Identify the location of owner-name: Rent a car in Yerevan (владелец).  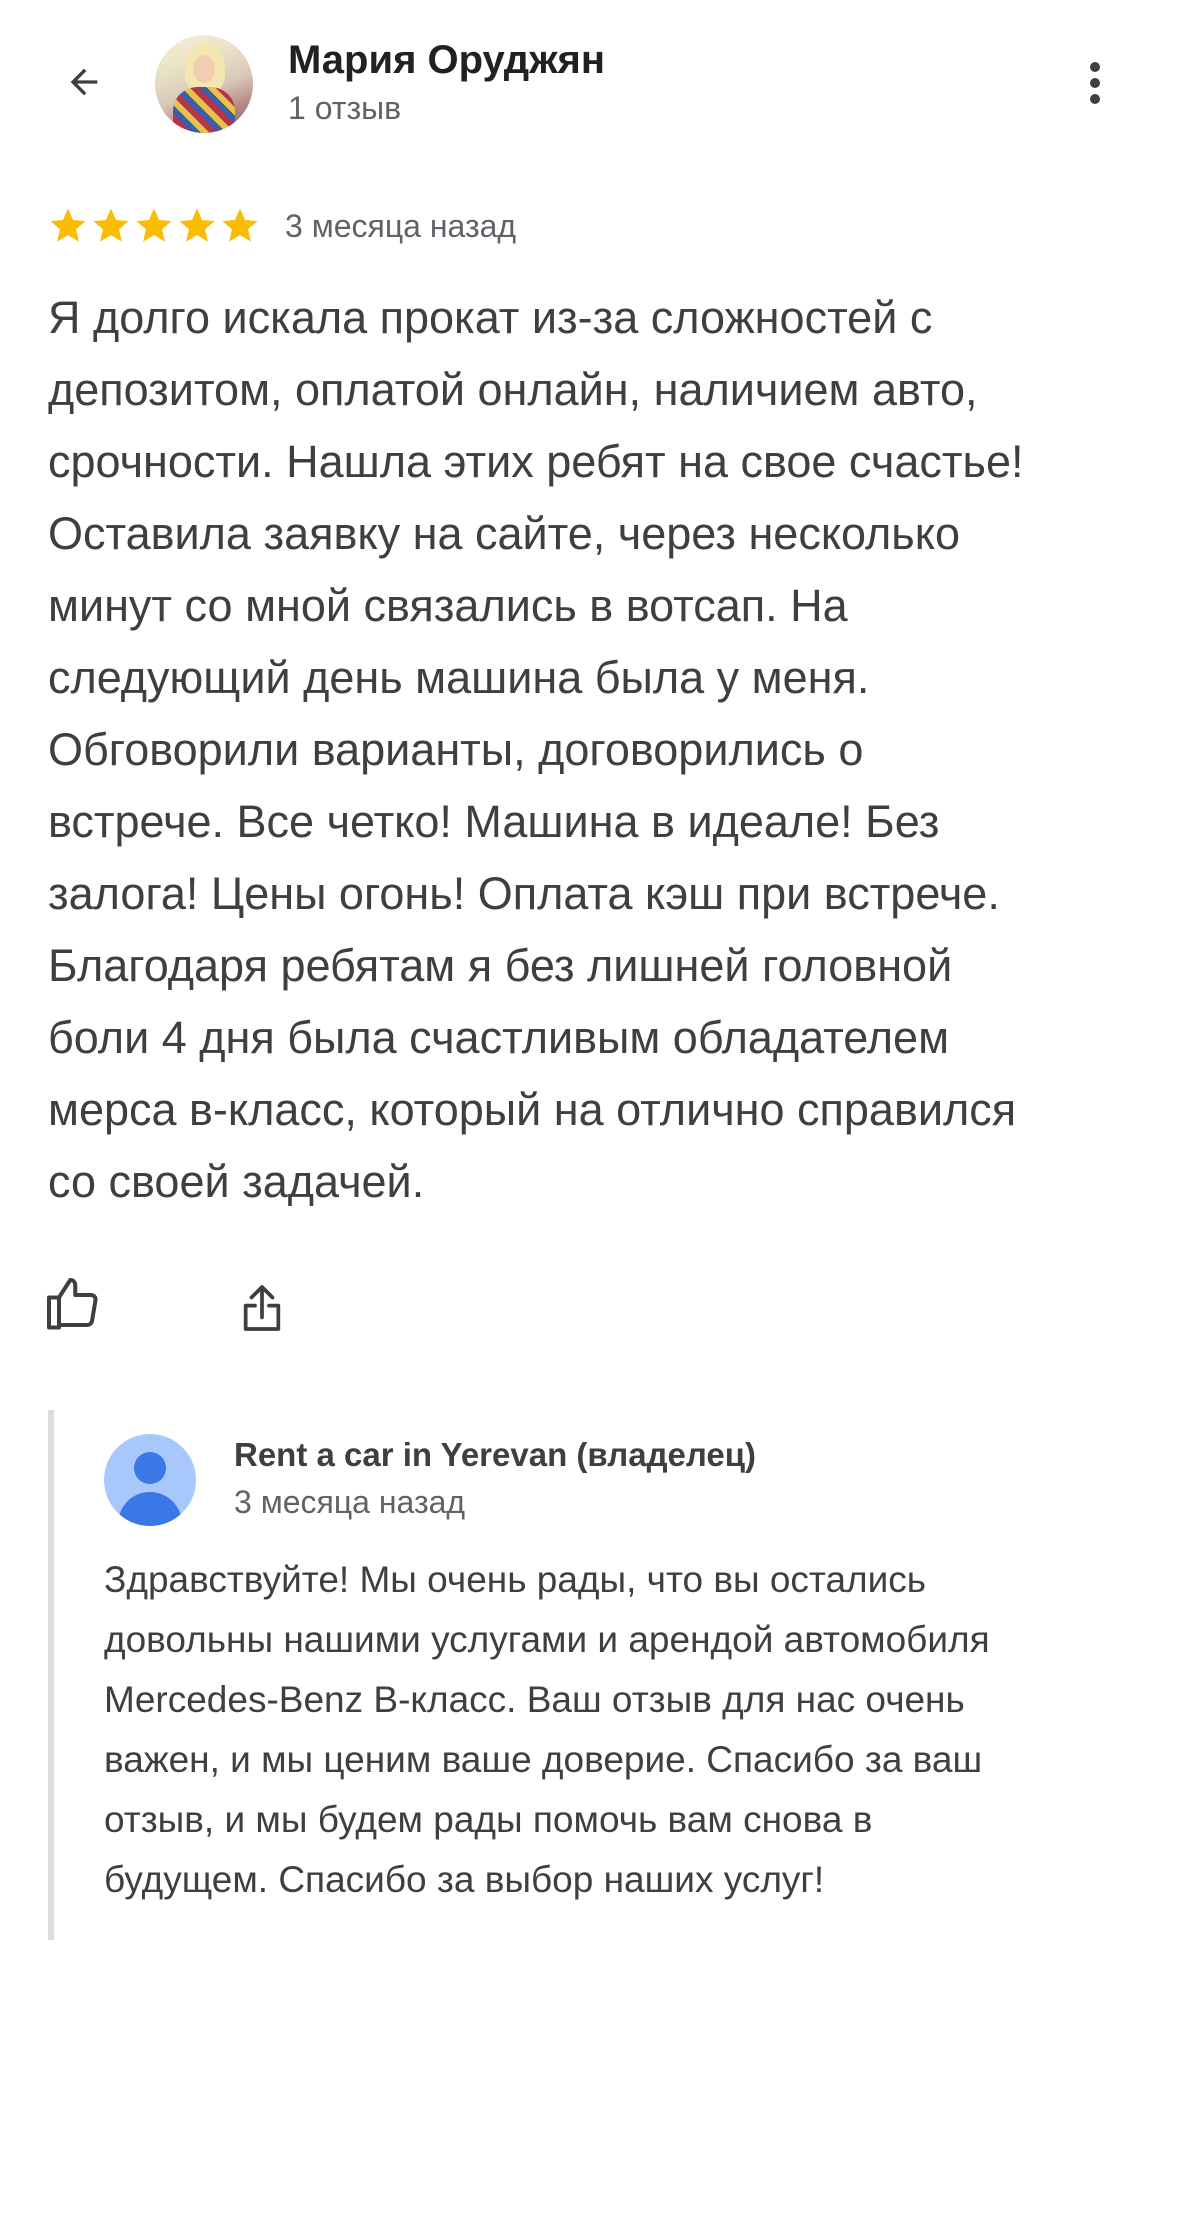
(495, 1454).